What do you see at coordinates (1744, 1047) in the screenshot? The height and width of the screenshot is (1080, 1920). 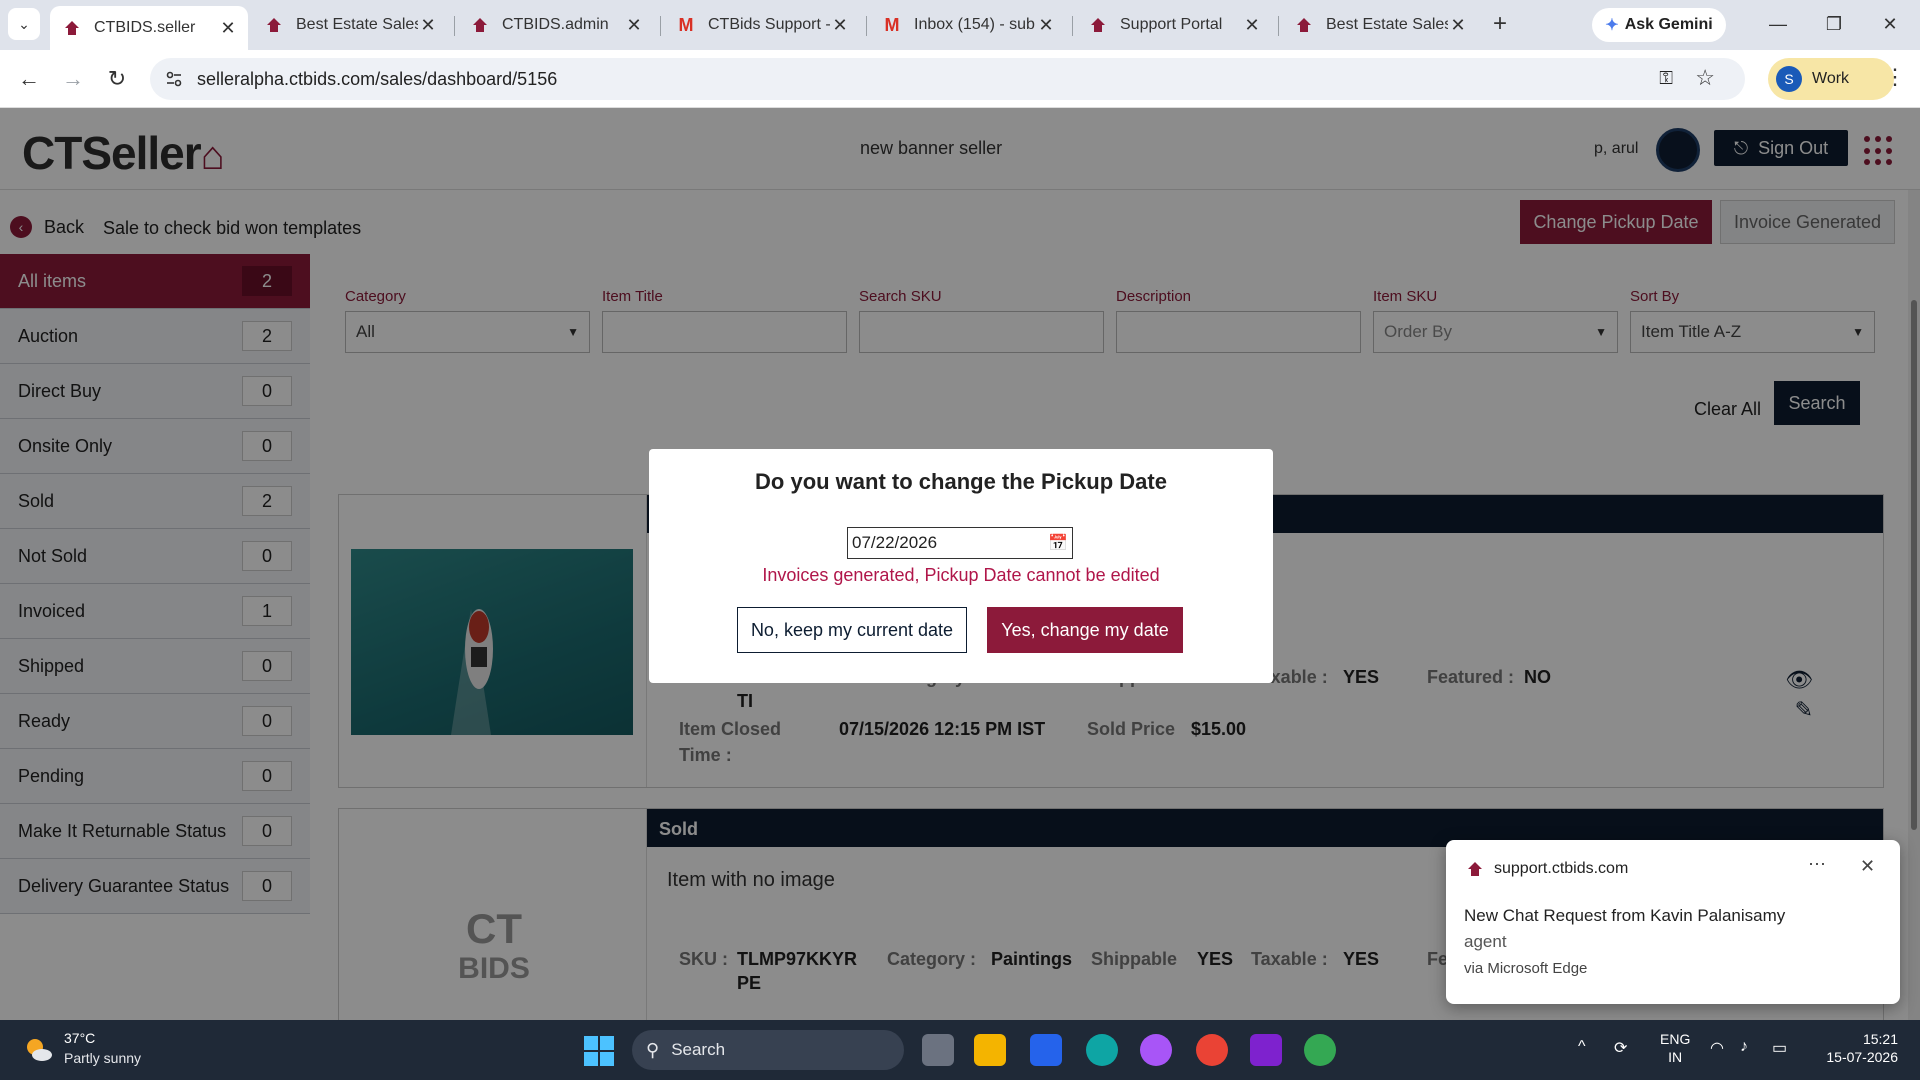 I see `volume-icon: ♪` at bounding box center [1744, 1047].